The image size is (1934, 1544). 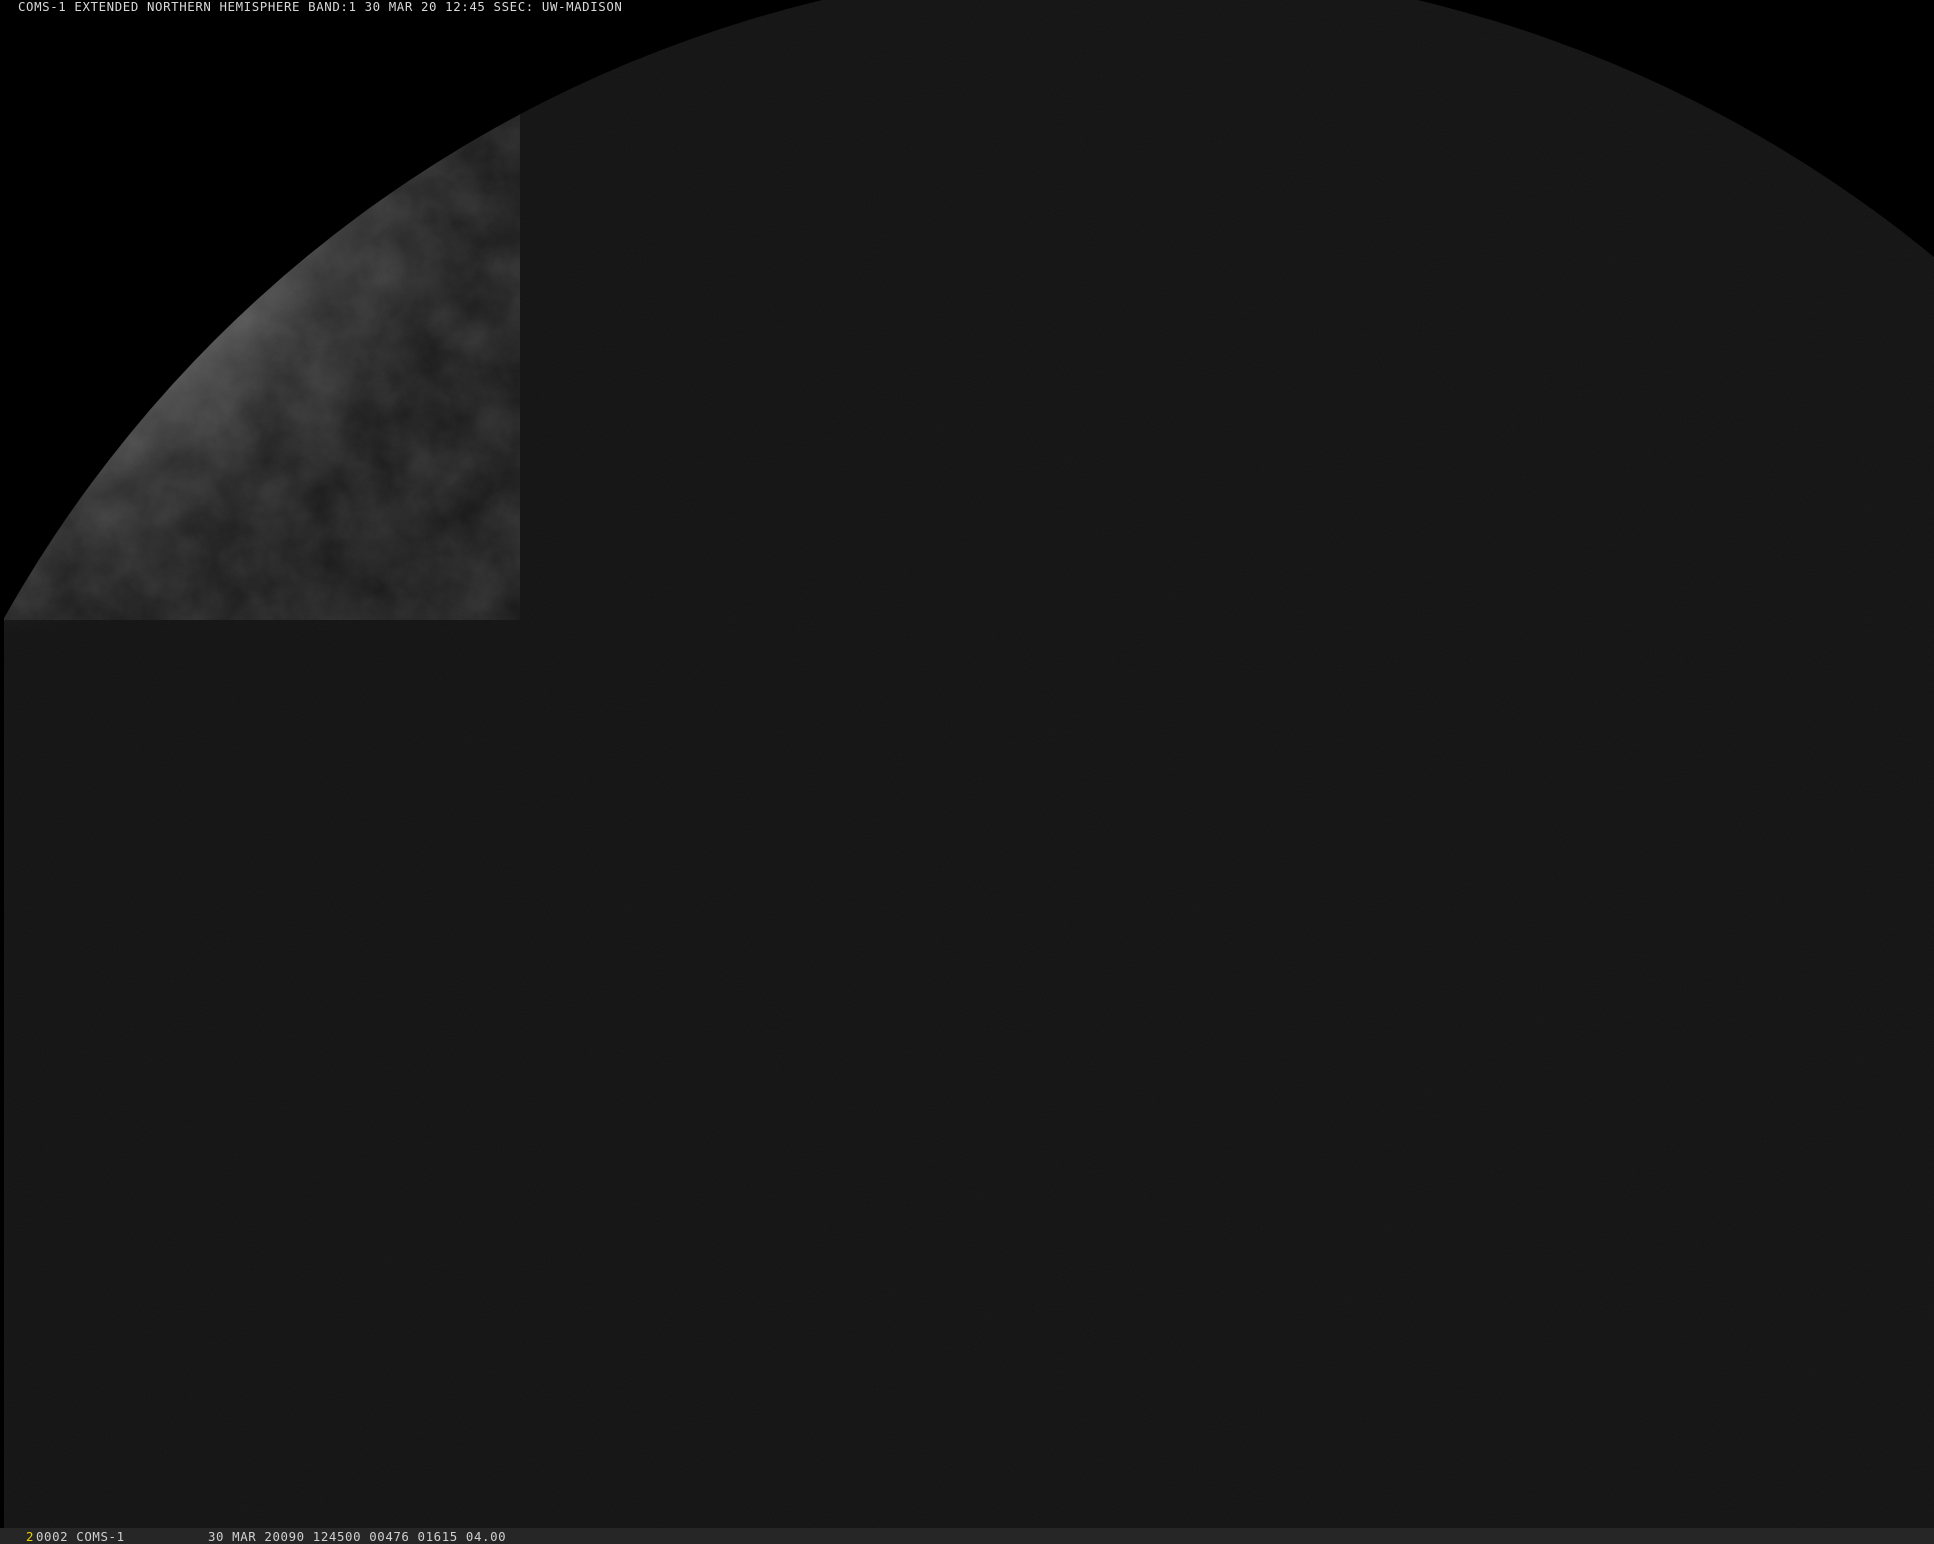 I want to click on frame-index: 2, so click(x=30, y=1536).